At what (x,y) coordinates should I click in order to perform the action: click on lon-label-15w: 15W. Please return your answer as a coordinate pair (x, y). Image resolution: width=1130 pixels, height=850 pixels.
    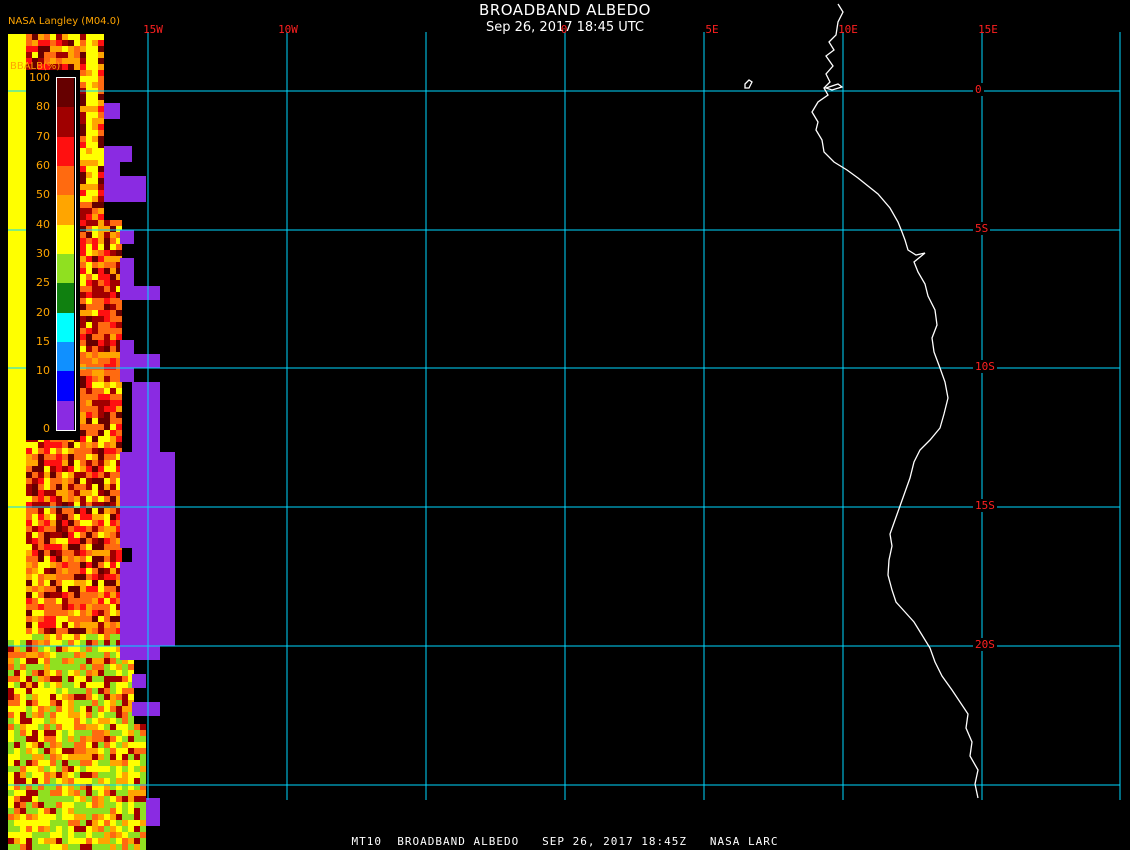
    Looking at the image, I should click on (153, 29).